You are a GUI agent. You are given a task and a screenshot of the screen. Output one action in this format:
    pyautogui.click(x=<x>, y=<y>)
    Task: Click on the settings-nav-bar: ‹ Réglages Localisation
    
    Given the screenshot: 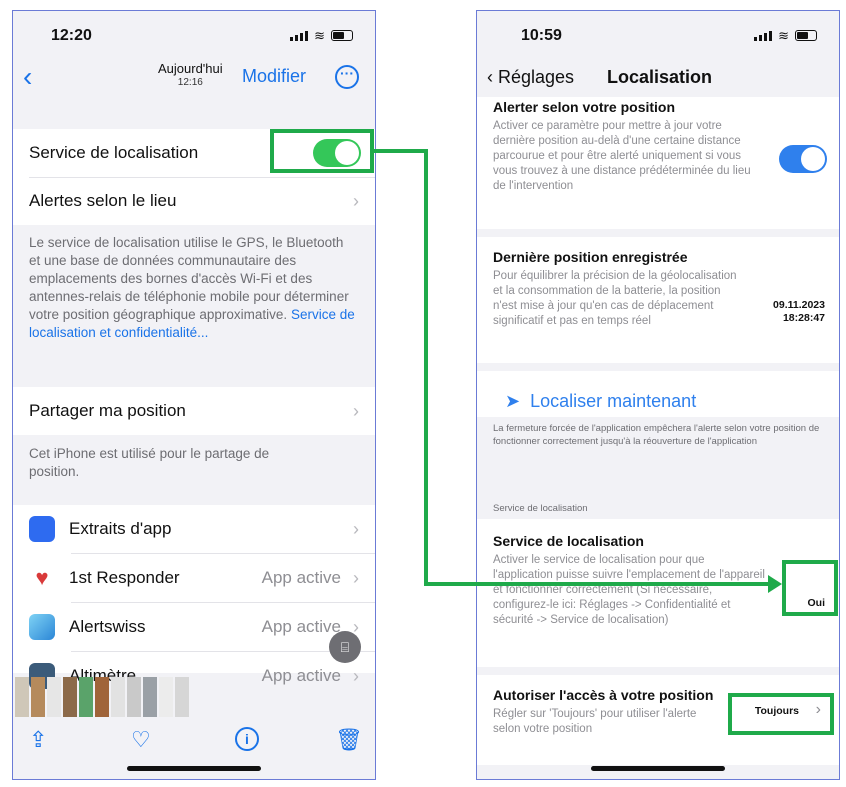 What is the action you would take?
    pyautogui.click(x=658, y=77)
    